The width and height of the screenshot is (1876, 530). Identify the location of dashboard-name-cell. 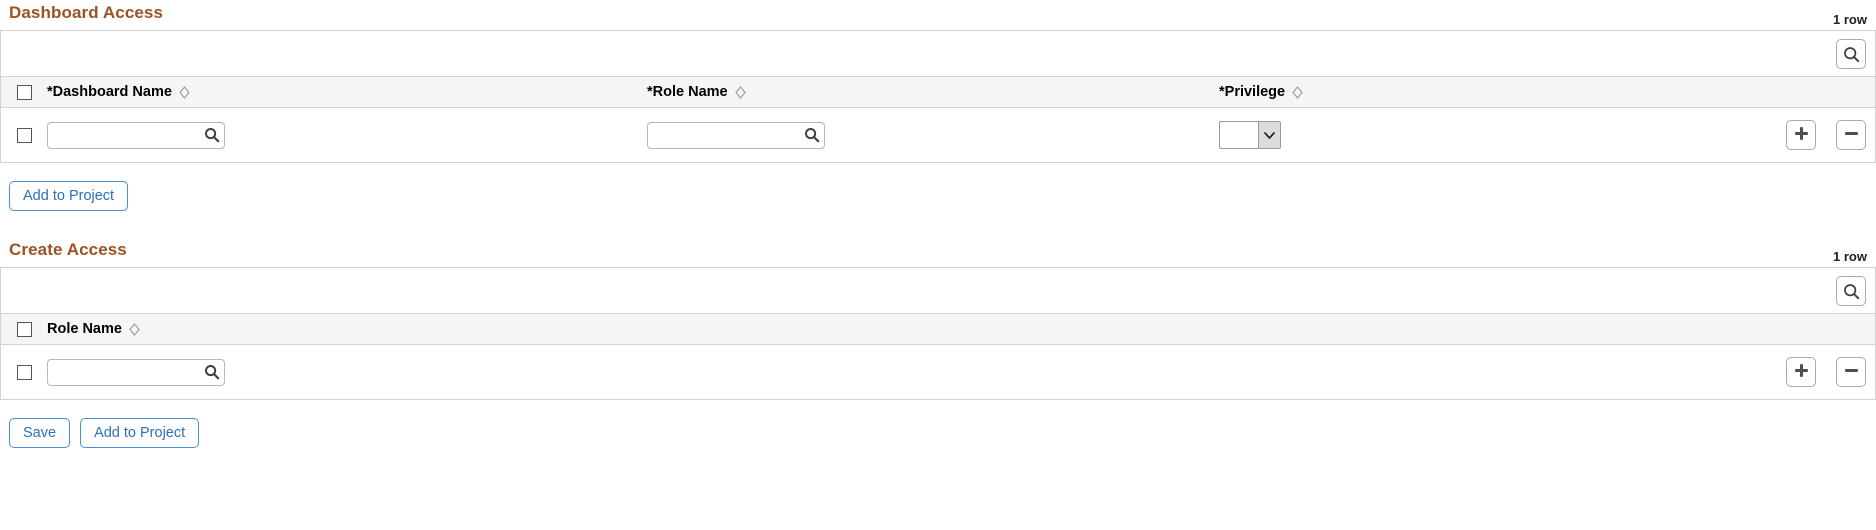
(324, 135).